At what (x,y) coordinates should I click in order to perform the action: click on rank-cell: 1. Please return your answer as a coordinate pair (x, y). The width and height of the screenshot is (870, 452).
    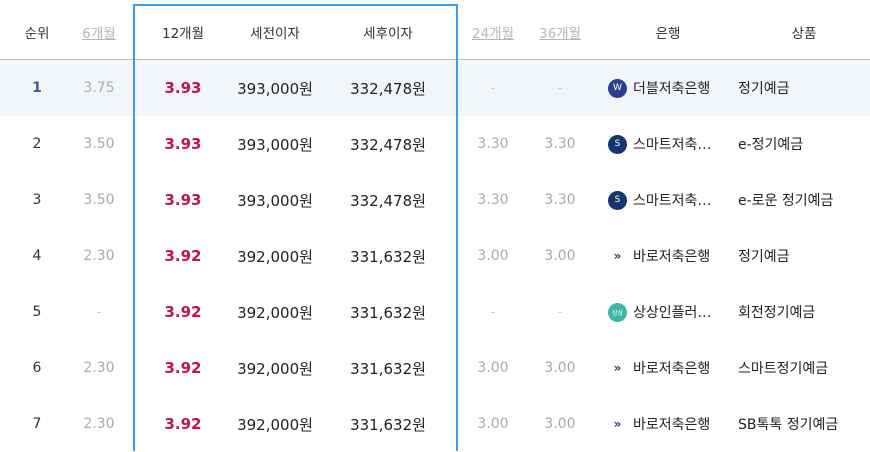
    Looking at the image, I should click on (37, 88).